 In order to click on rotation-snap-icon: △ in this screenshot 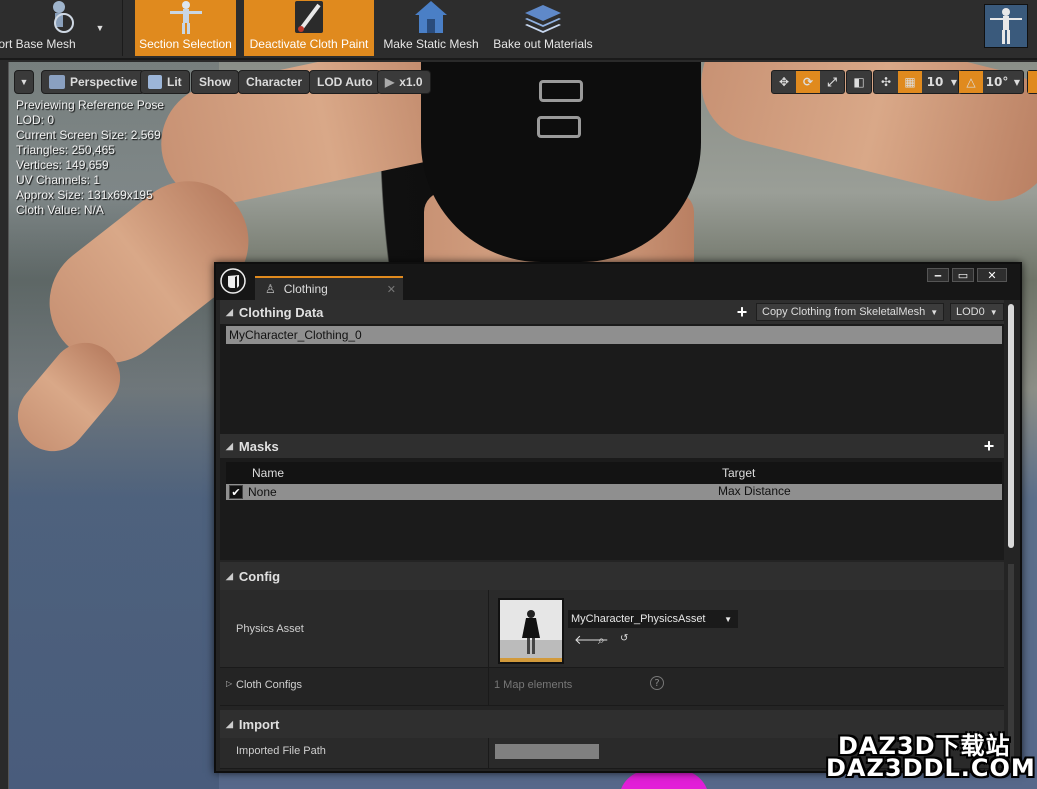, I will do `click(971, 82)`.